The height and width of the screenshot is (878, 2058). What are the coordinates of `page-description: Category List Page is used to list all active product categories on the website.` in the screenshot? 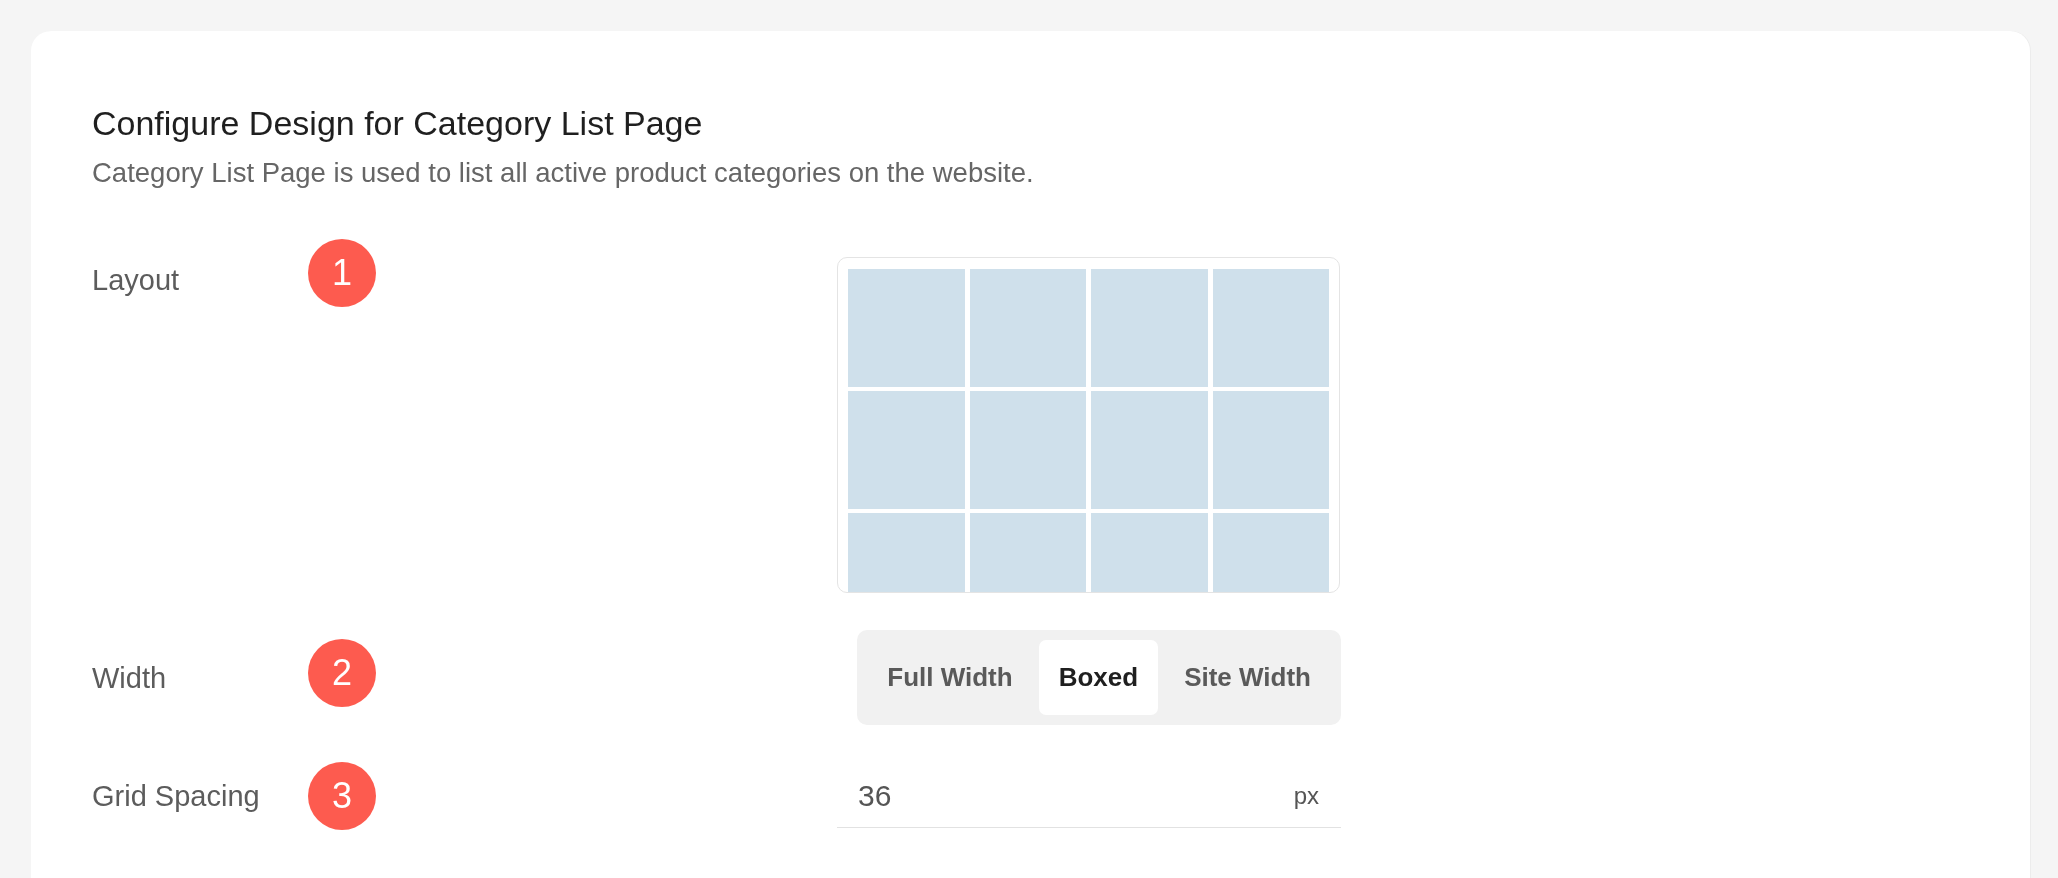 It's located at (563, 173).